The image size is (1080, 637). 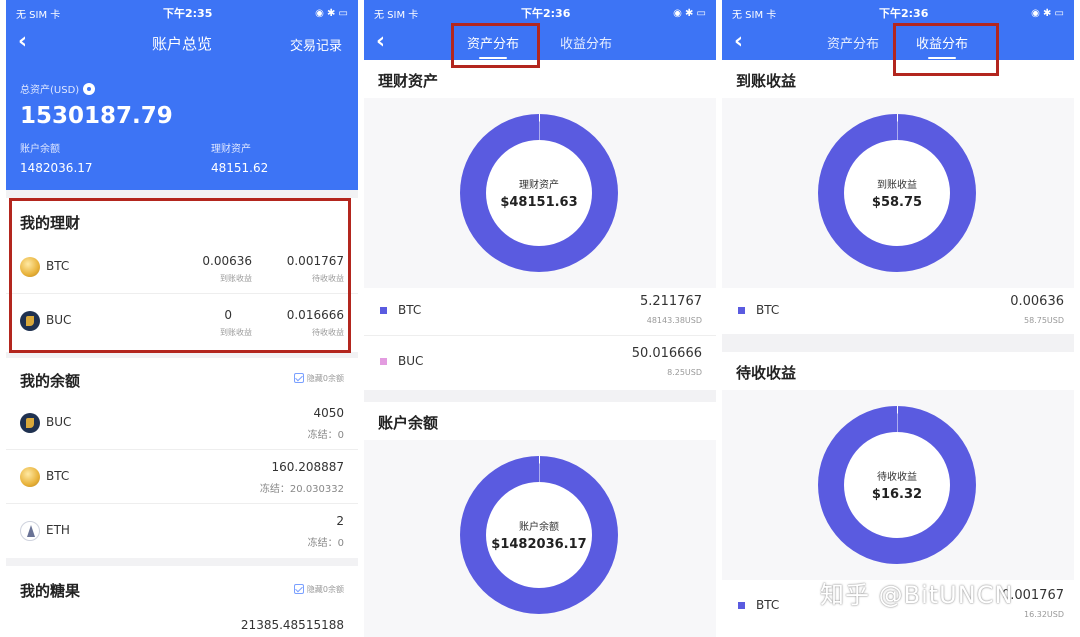 What do you see at coordinates (328, 413) in the screenshot?
I see `balance-amount: 4050` at bounding box center [328, 413].